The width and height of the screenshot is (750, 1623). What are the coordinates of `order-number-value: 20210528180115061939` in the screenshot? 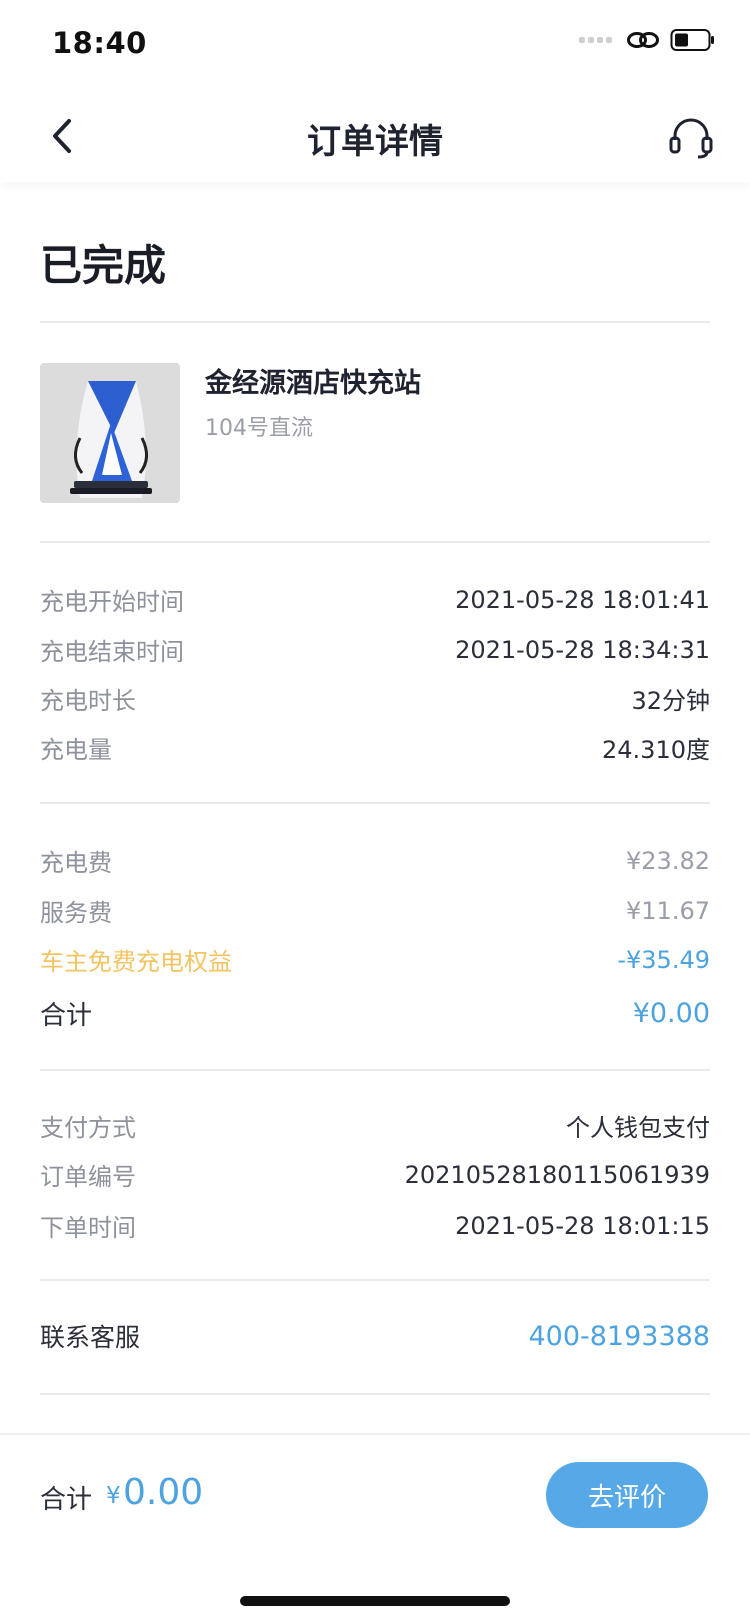 It's located at (557, 1174).